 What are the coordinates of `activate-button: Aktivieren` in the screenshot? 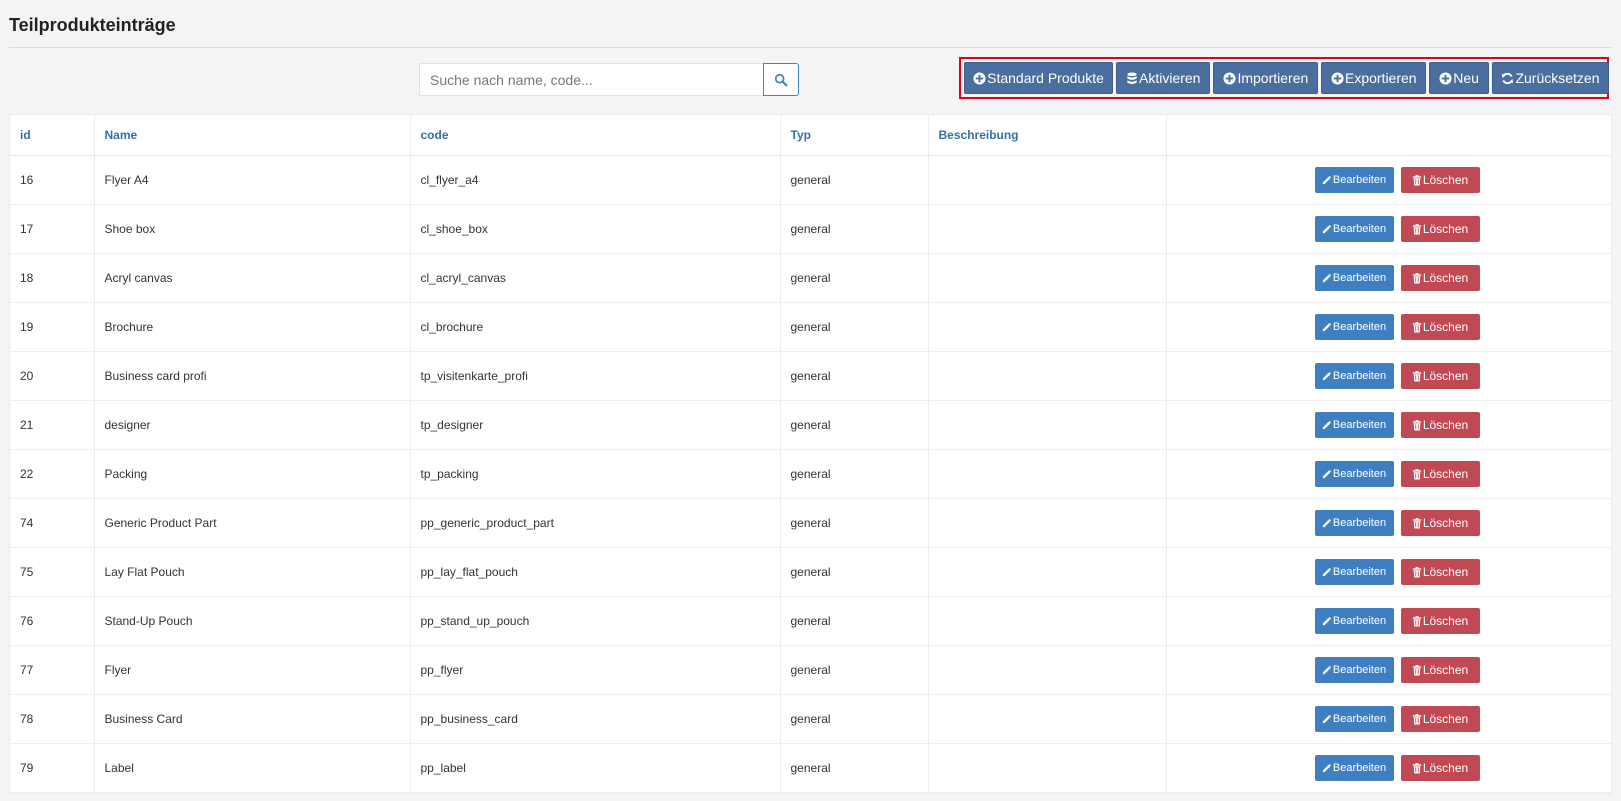 It's located at (1163, 78).